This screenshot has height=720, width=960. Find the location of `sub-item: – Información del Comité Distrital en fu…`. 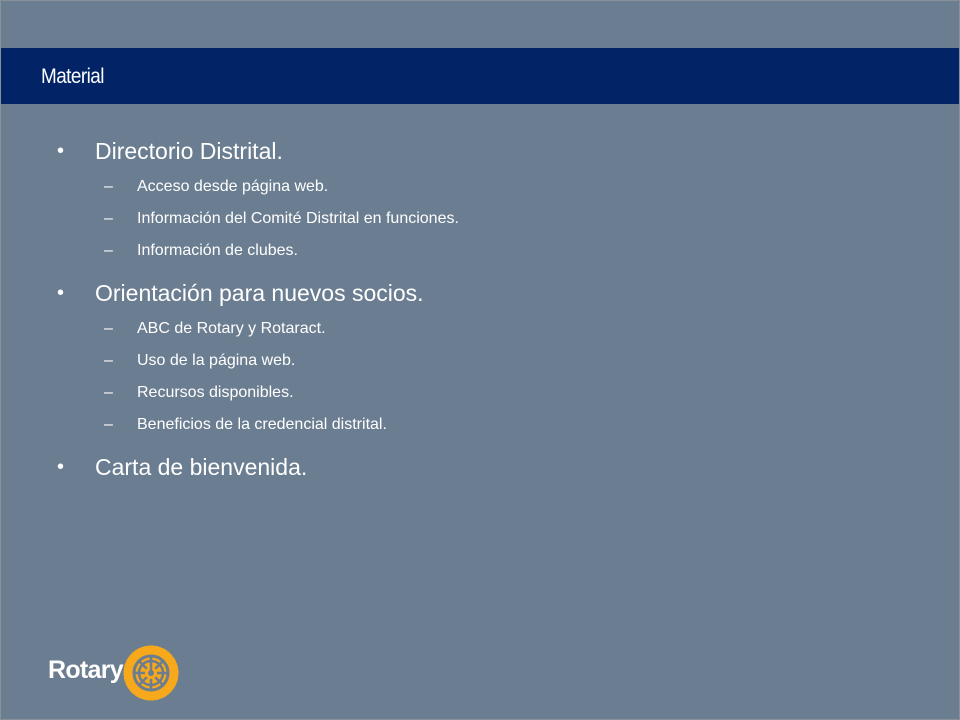

sub-item: – Información del Comité Distrital en fu… is located at coordinates (487, 219).